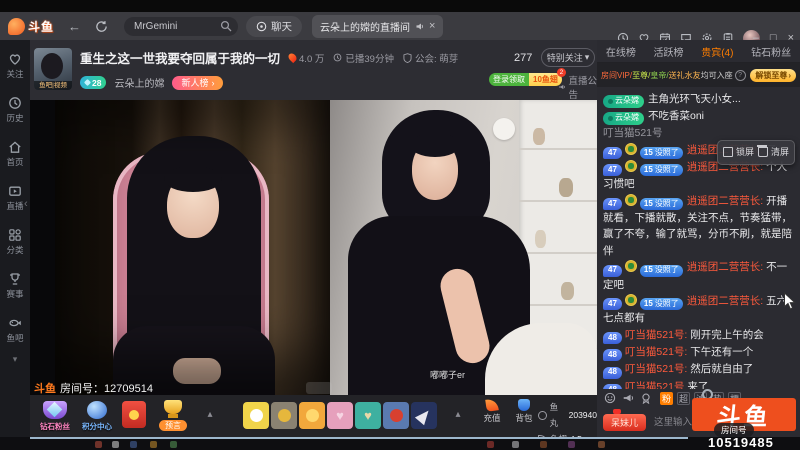 The image size is (800, 450). Describe the element at coordinates (545, 224) in the screenshot. I see `white-shelf` at that location.